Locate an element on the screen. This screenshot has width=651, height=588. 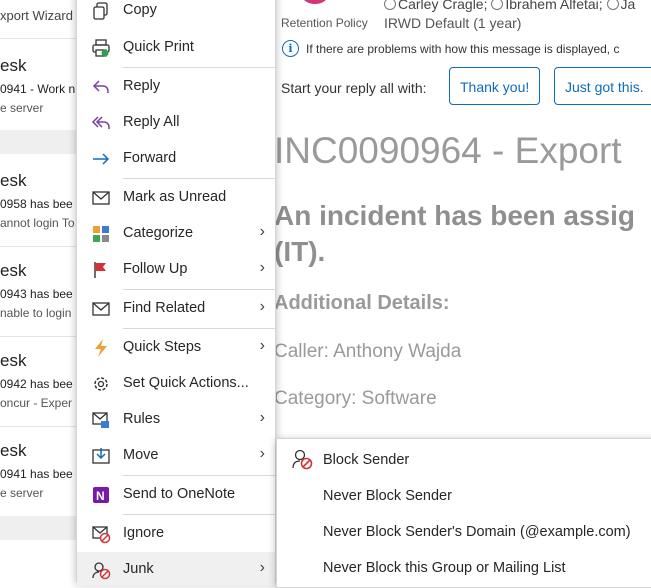
menu-item-move: Move › is located at coordinates (176, 455).